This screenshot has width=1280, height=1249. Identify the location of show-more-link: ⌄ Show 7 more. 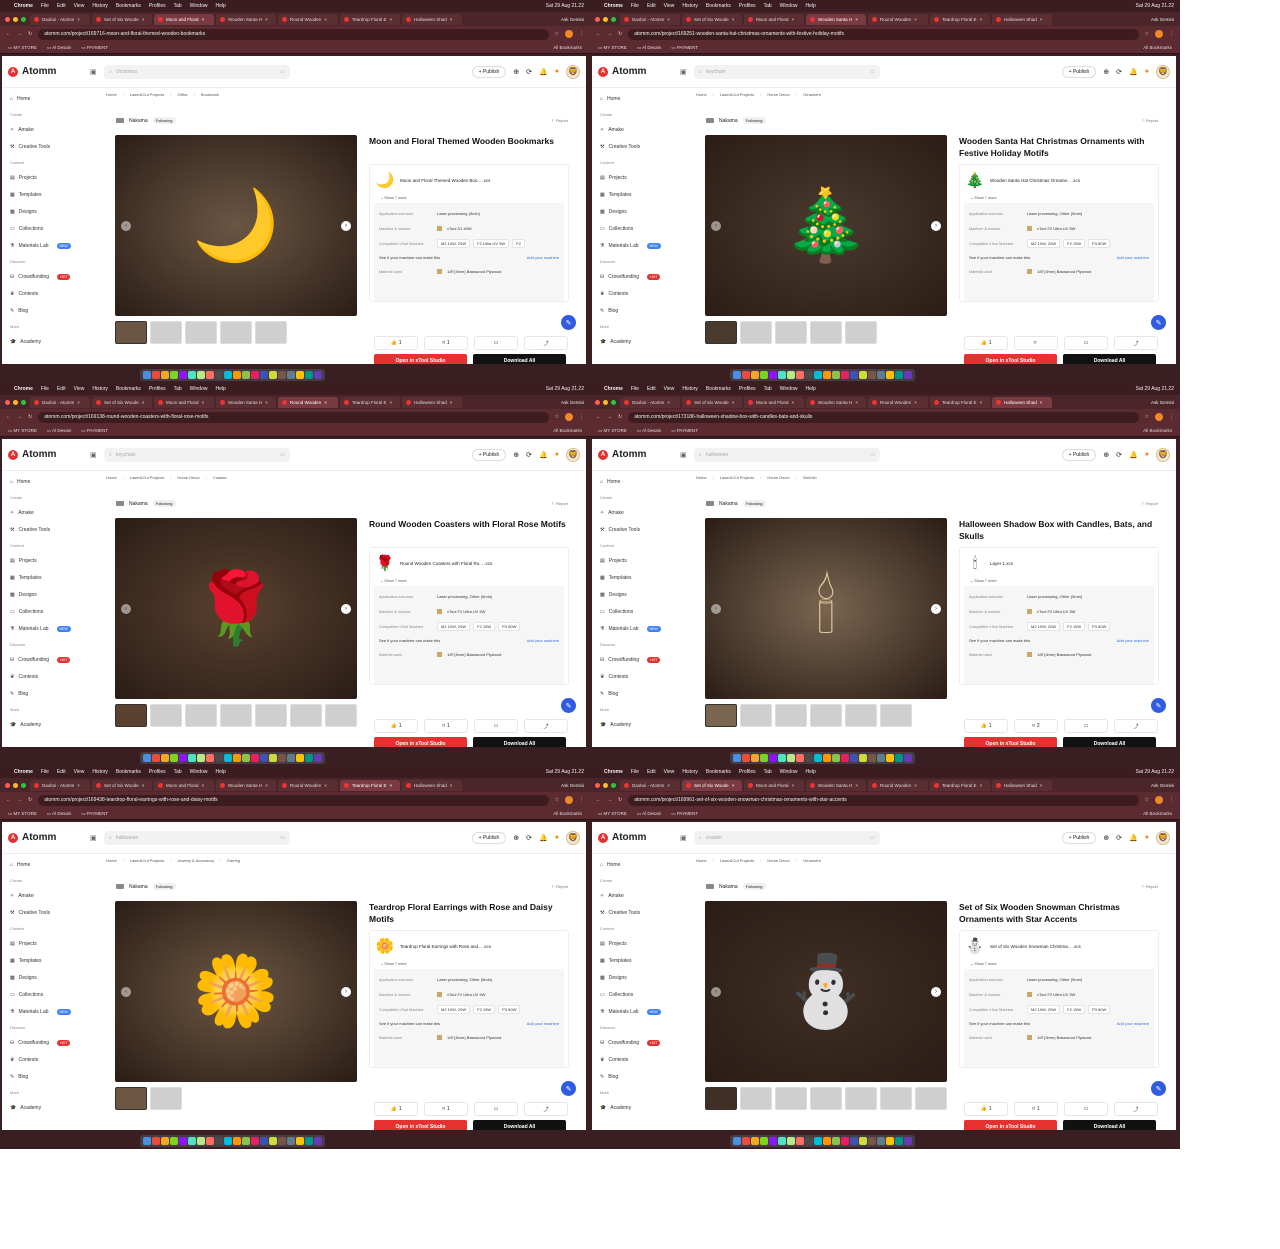
(469, 965).